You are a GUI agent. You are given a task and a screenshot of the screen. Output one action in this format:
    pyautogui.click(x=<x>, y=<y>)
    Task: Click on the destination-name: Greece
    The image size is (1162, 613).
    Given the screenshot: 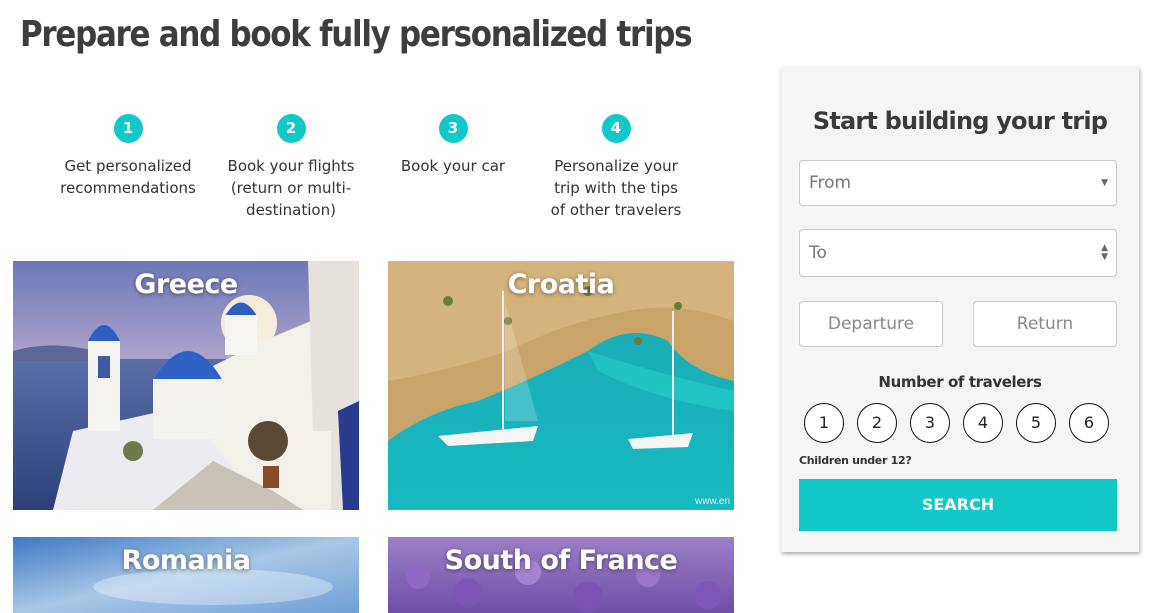 What is the action you would take?
    pyautogui.click(x=186, y=284)
    